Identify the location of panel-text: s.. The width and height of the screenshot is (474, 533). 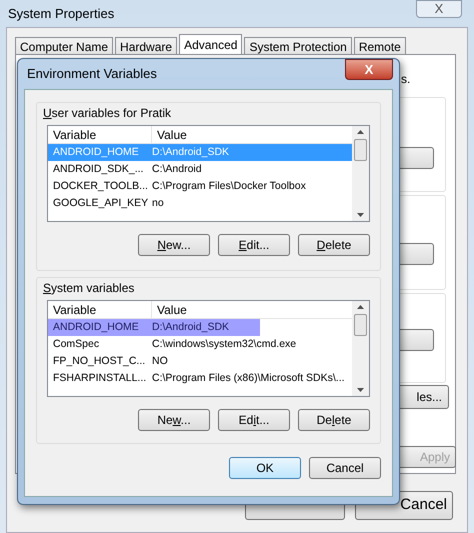
(405, 79).